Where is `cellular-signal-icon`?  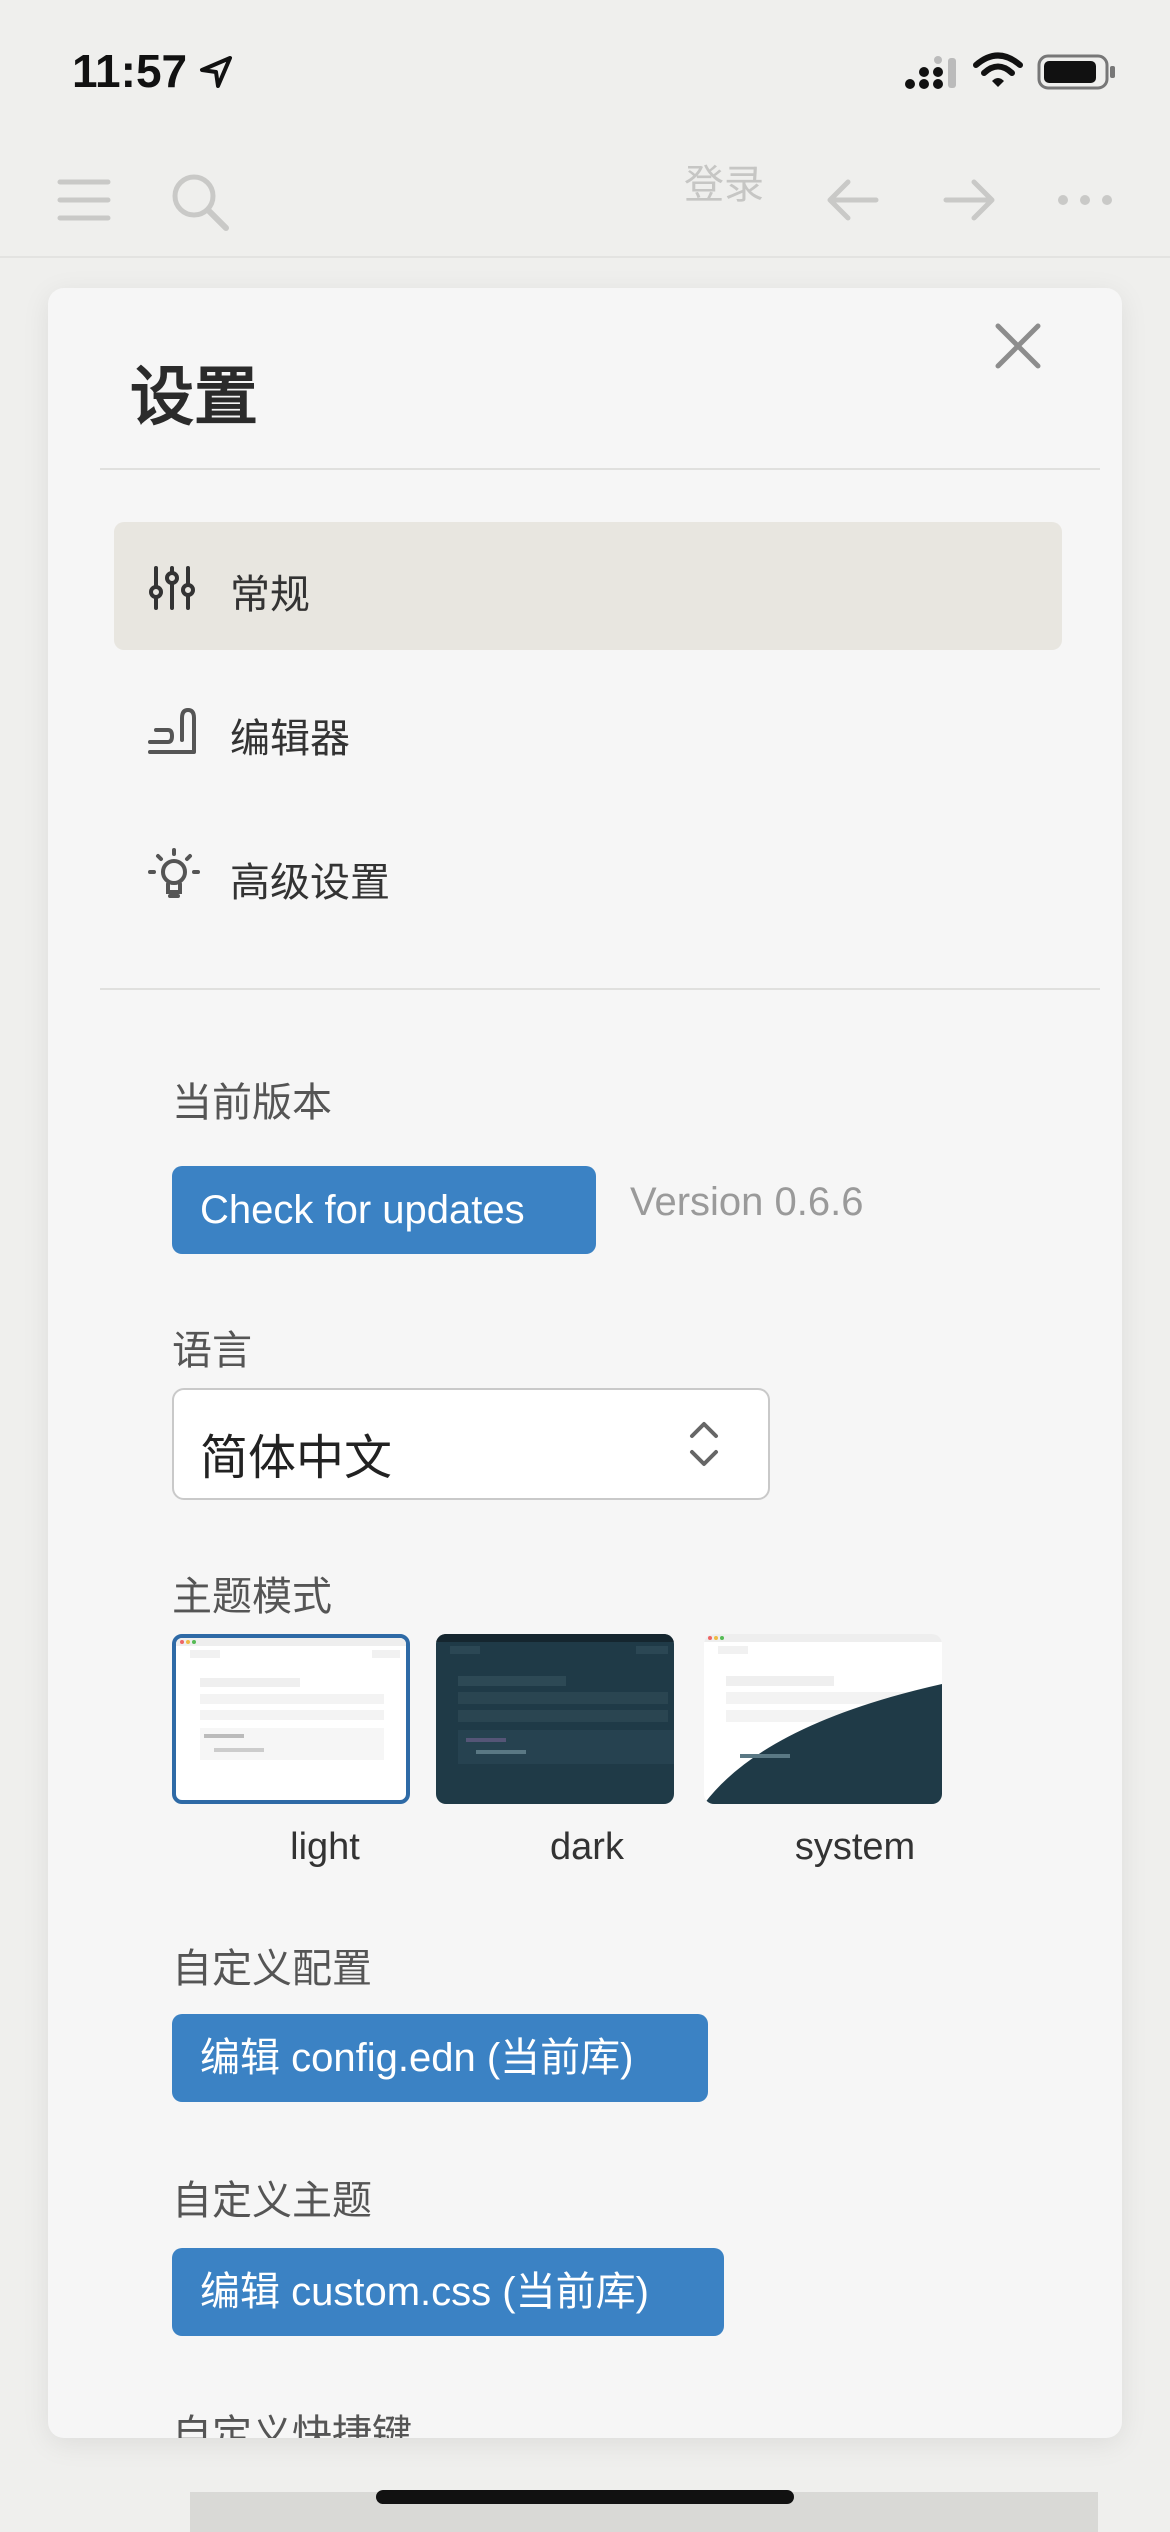
cellular-signal-icon is located at coordinates (930, 72).